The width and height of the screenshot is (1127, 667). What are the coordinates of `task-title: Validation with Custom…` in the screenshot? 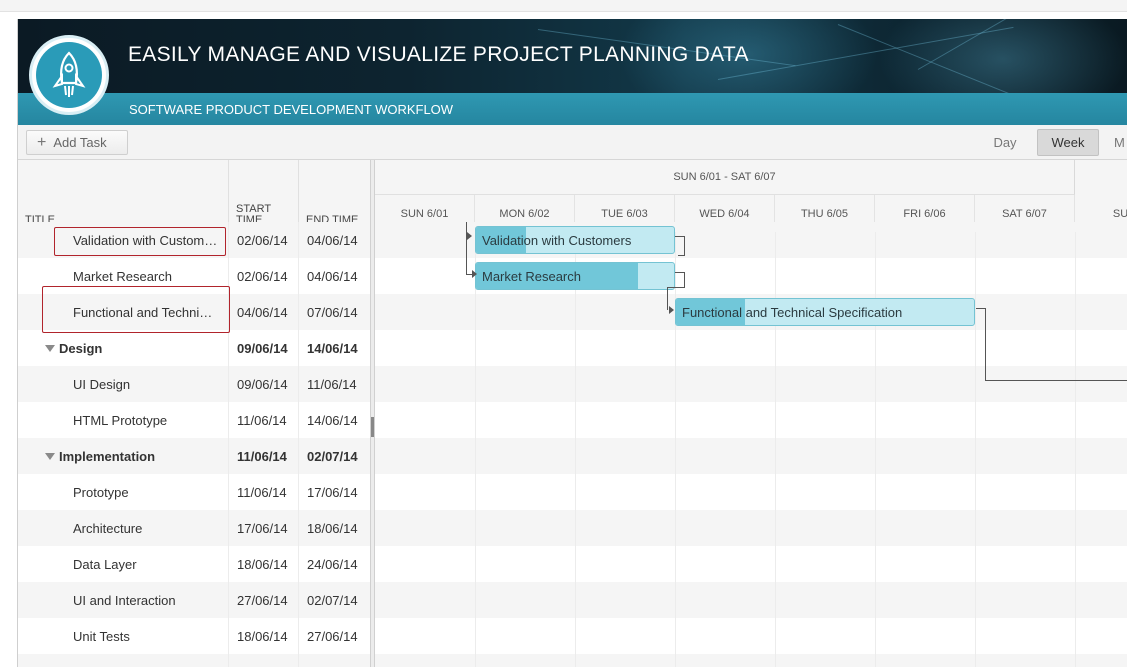 It's located at (145, 240).